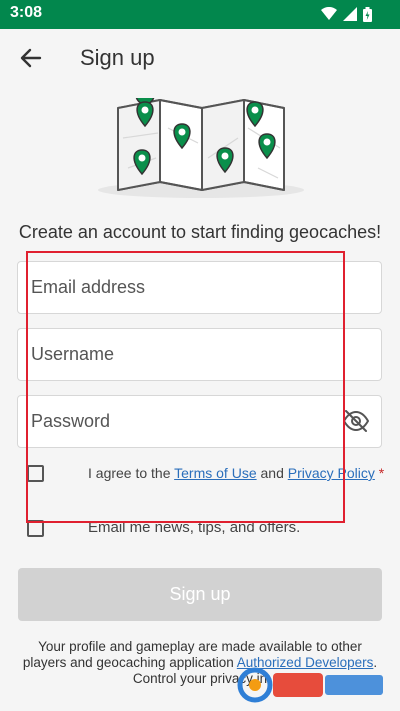  What do you see at coordinates (181, 287) in the screenshot?
I see `email-input` at bounding box center [181, 287].